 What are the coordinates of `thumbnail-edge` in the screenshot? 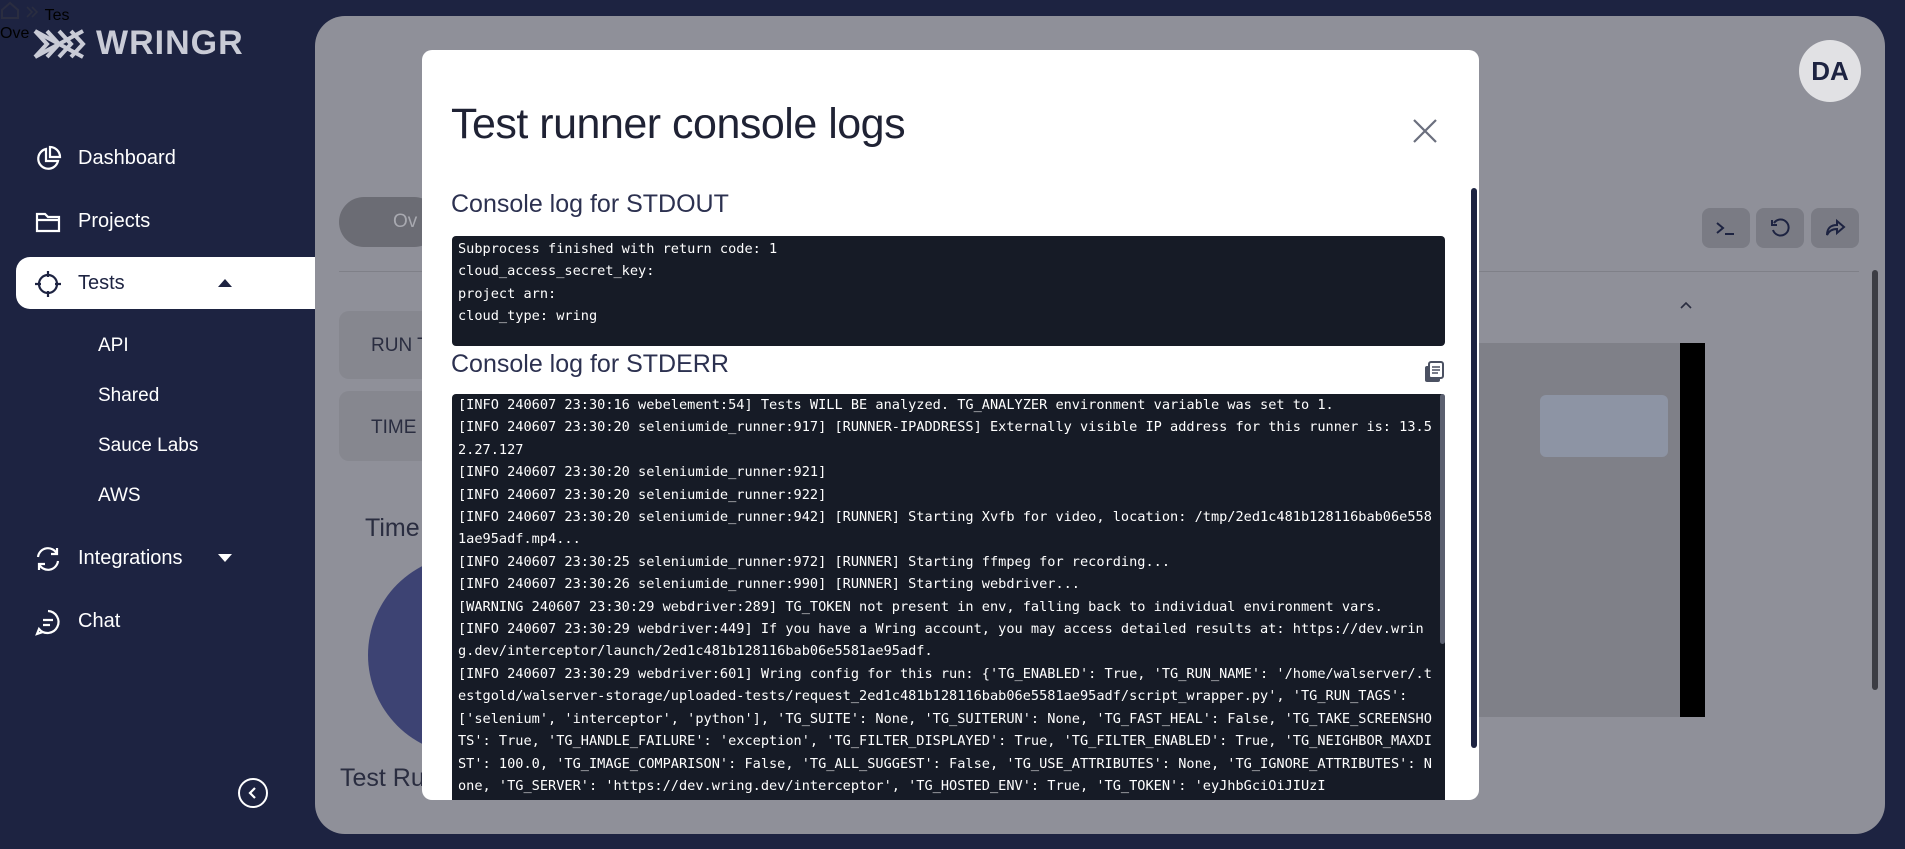 It's located at (1692, 530).